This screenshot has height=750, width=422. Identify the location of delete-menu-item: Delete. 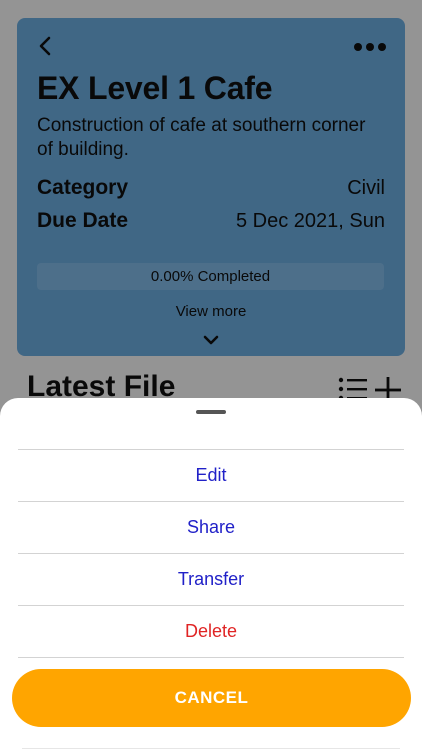
(211, 631).